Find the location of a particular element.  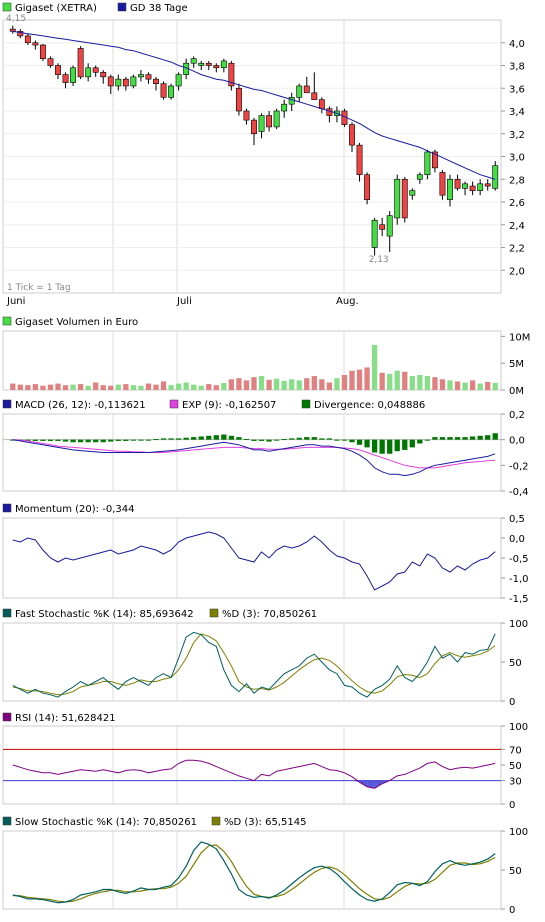

rsi-axis-tick-label: 70 is located at coordinates (515, 750).